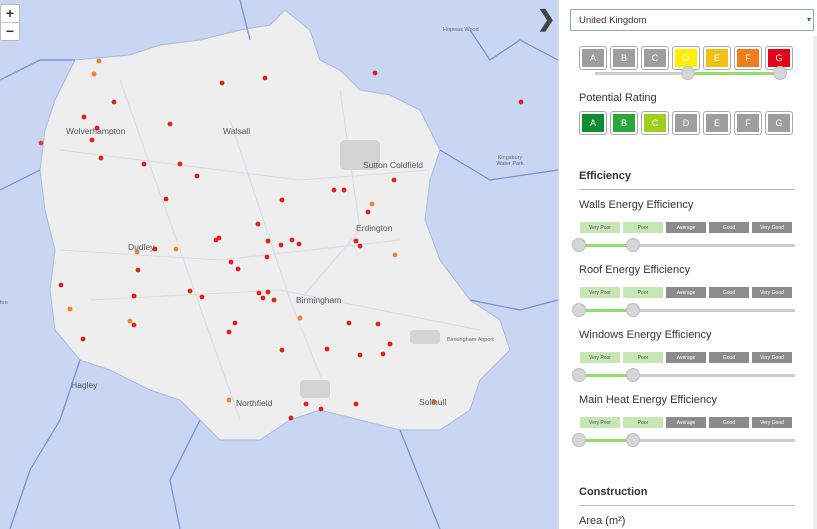  I want to click on current-rating-button-c: C, so click(655, 58).